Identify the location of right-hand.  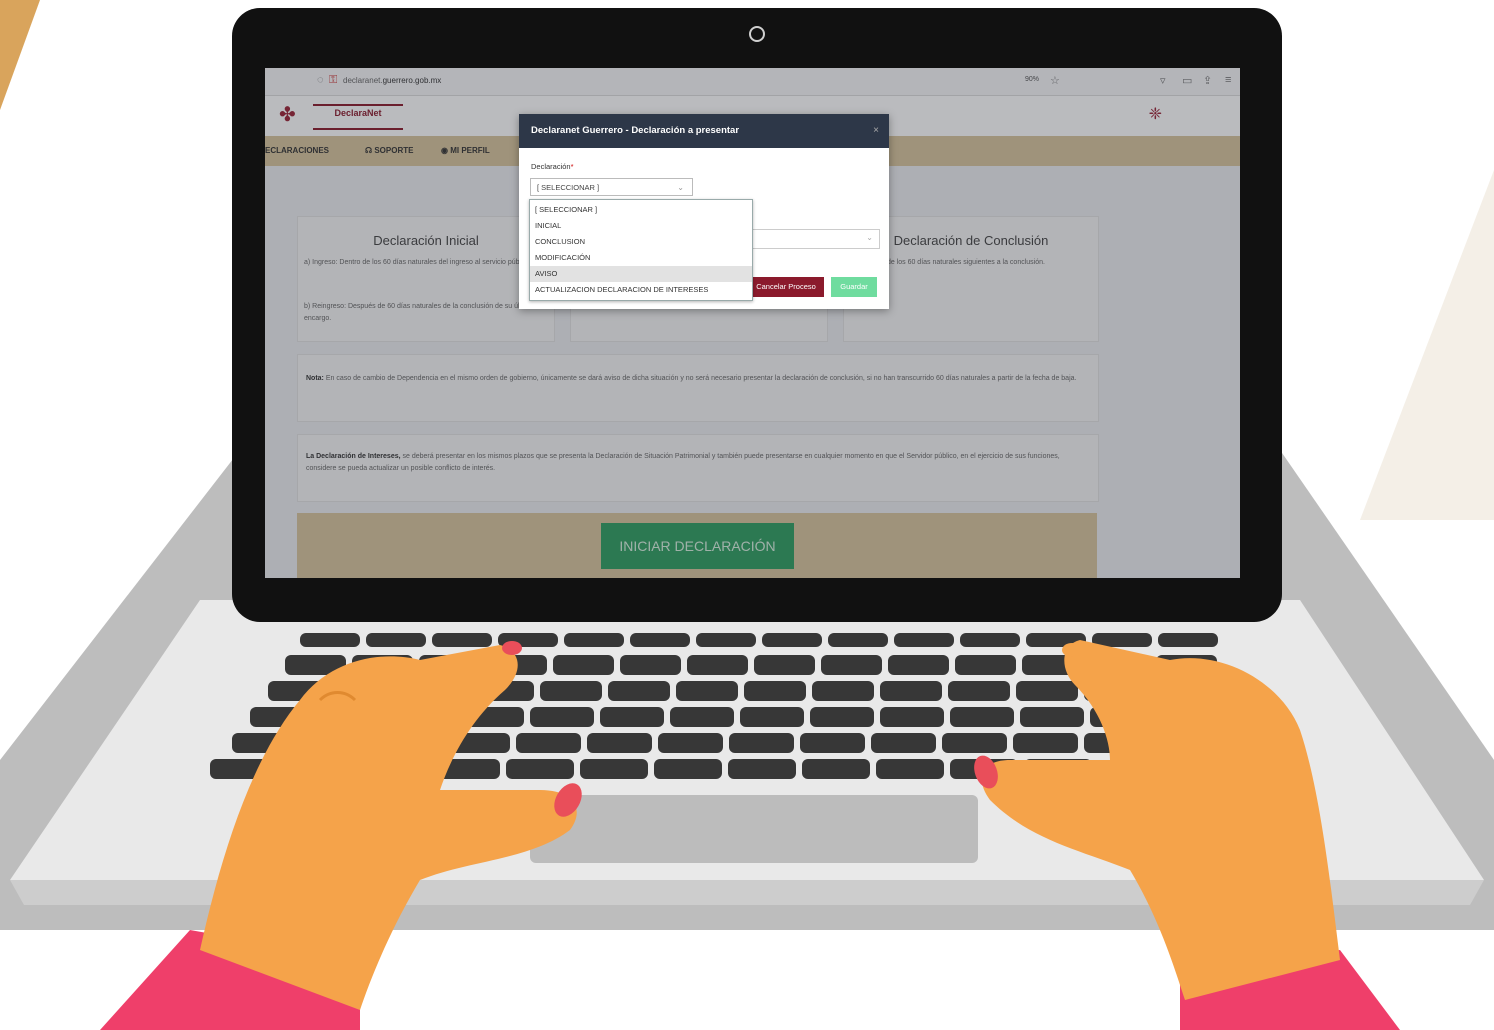
(1160, 820).